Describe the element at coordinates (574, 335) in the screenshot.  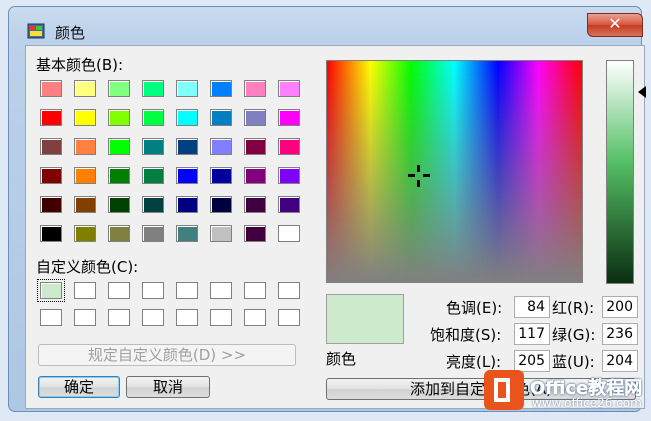
I see `green-label: 绿(G):` at that location.